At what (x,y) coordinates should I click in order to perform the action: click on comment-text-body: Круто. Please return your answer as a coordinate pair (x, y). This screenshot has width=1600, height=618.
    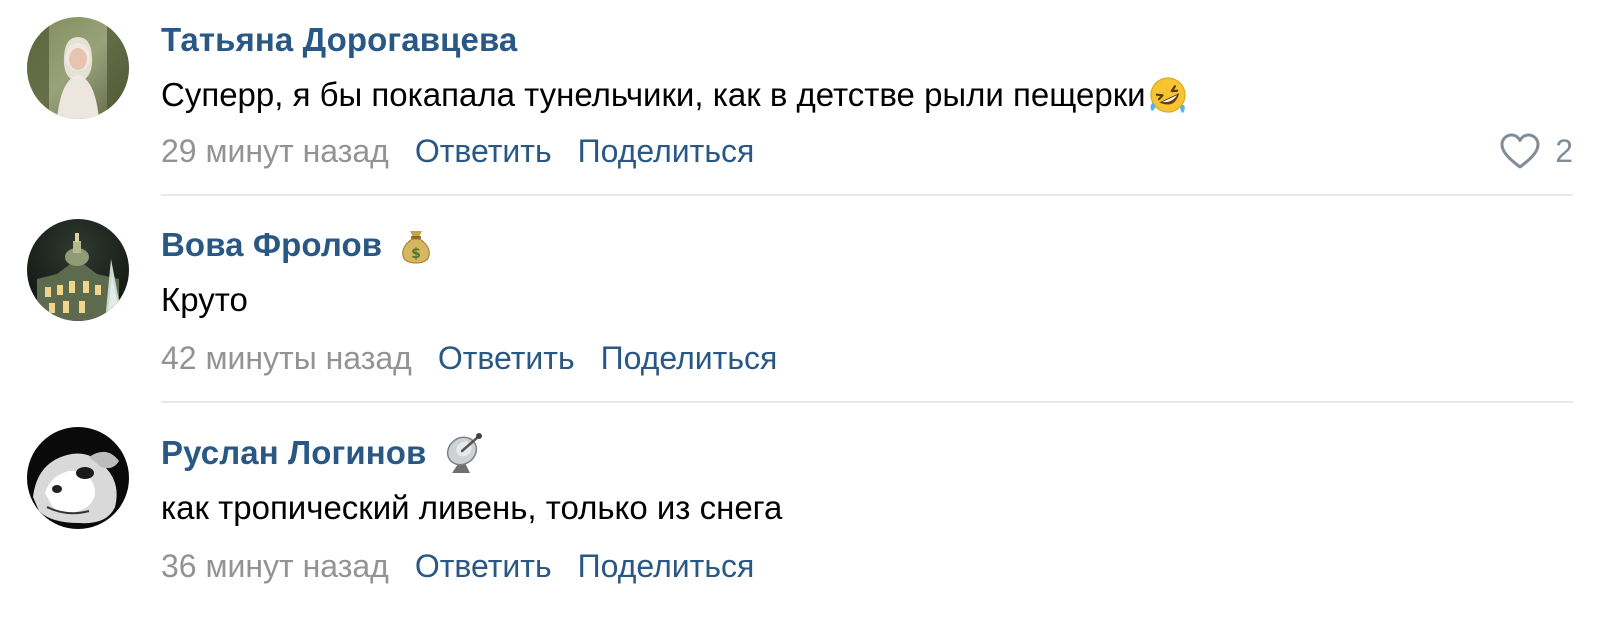
    Looking at the image, I should click on (204, 299).